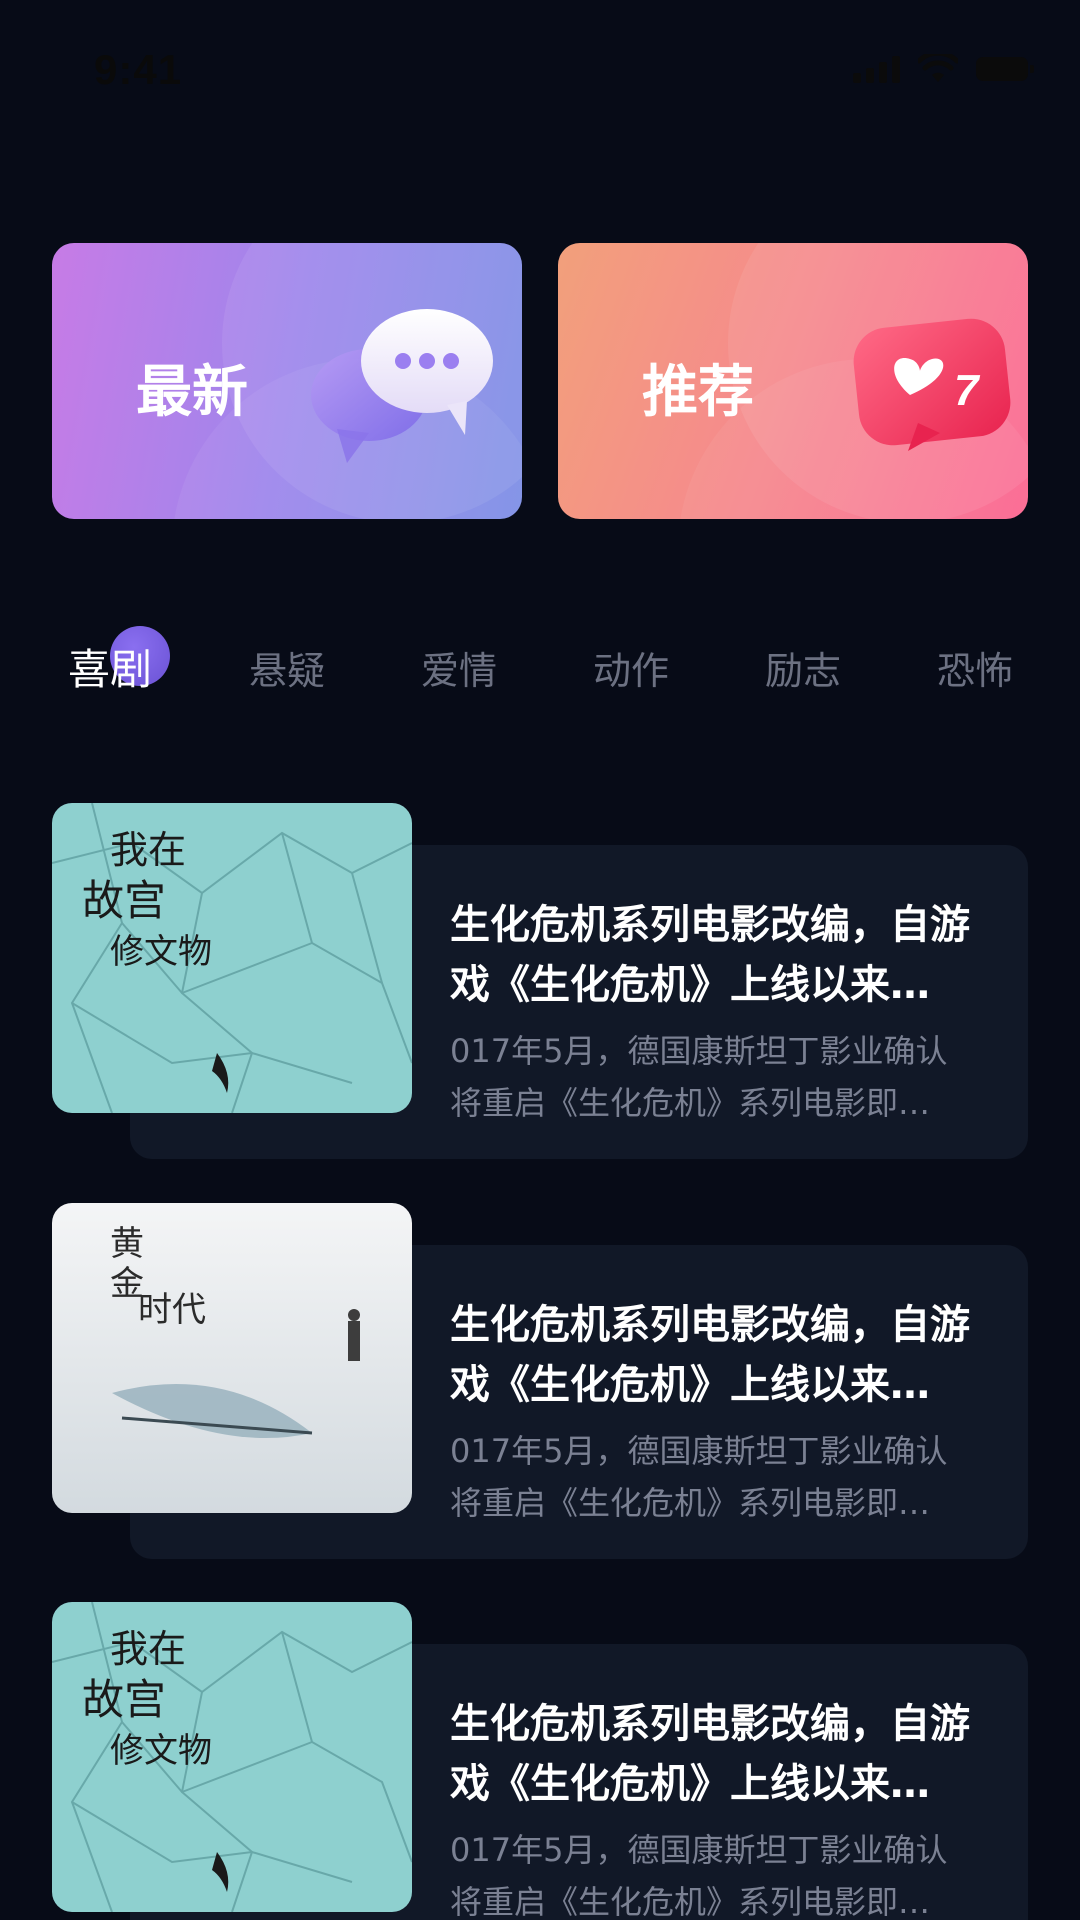  Describe the element at coordinates (803, 667) in the screenshot. I see `tab-inspirational: 励志` at that location.